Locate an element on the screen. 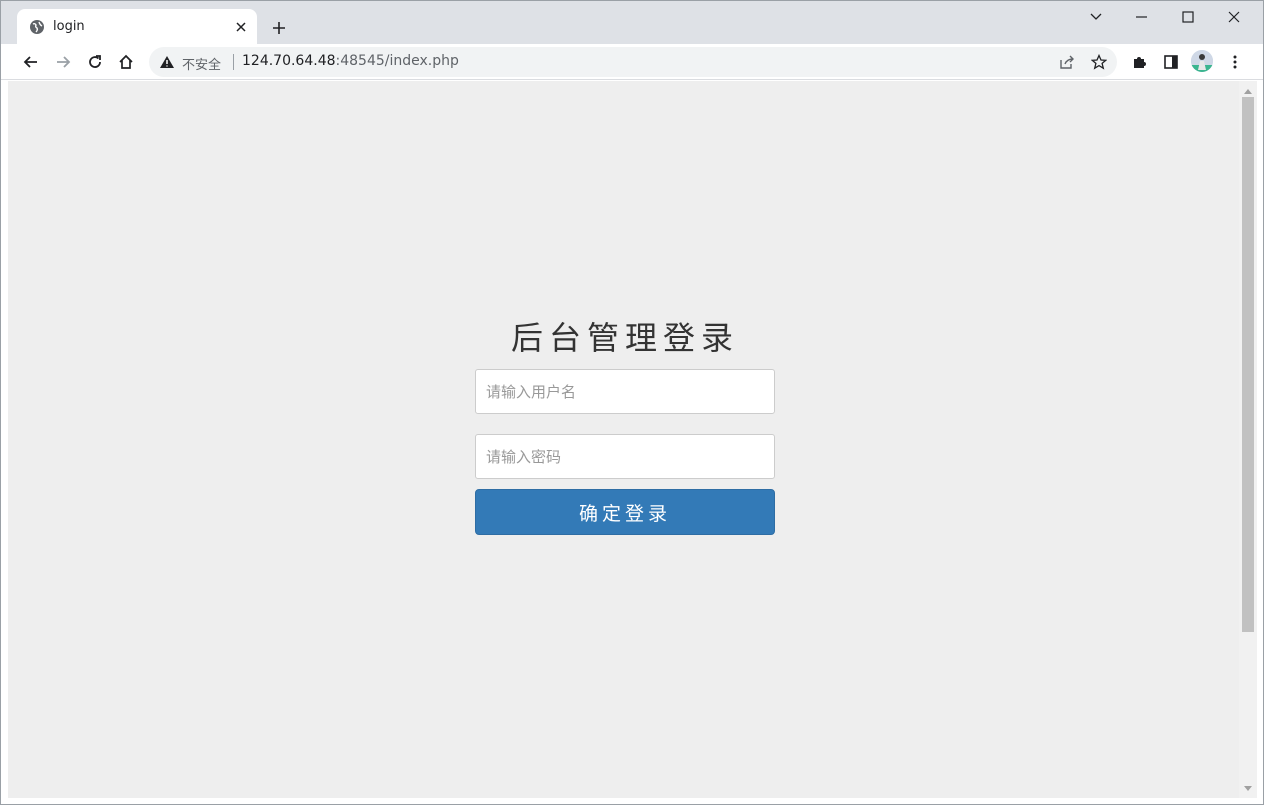  login-submit-button: 确定登录 is located at coordinates (625, 512).